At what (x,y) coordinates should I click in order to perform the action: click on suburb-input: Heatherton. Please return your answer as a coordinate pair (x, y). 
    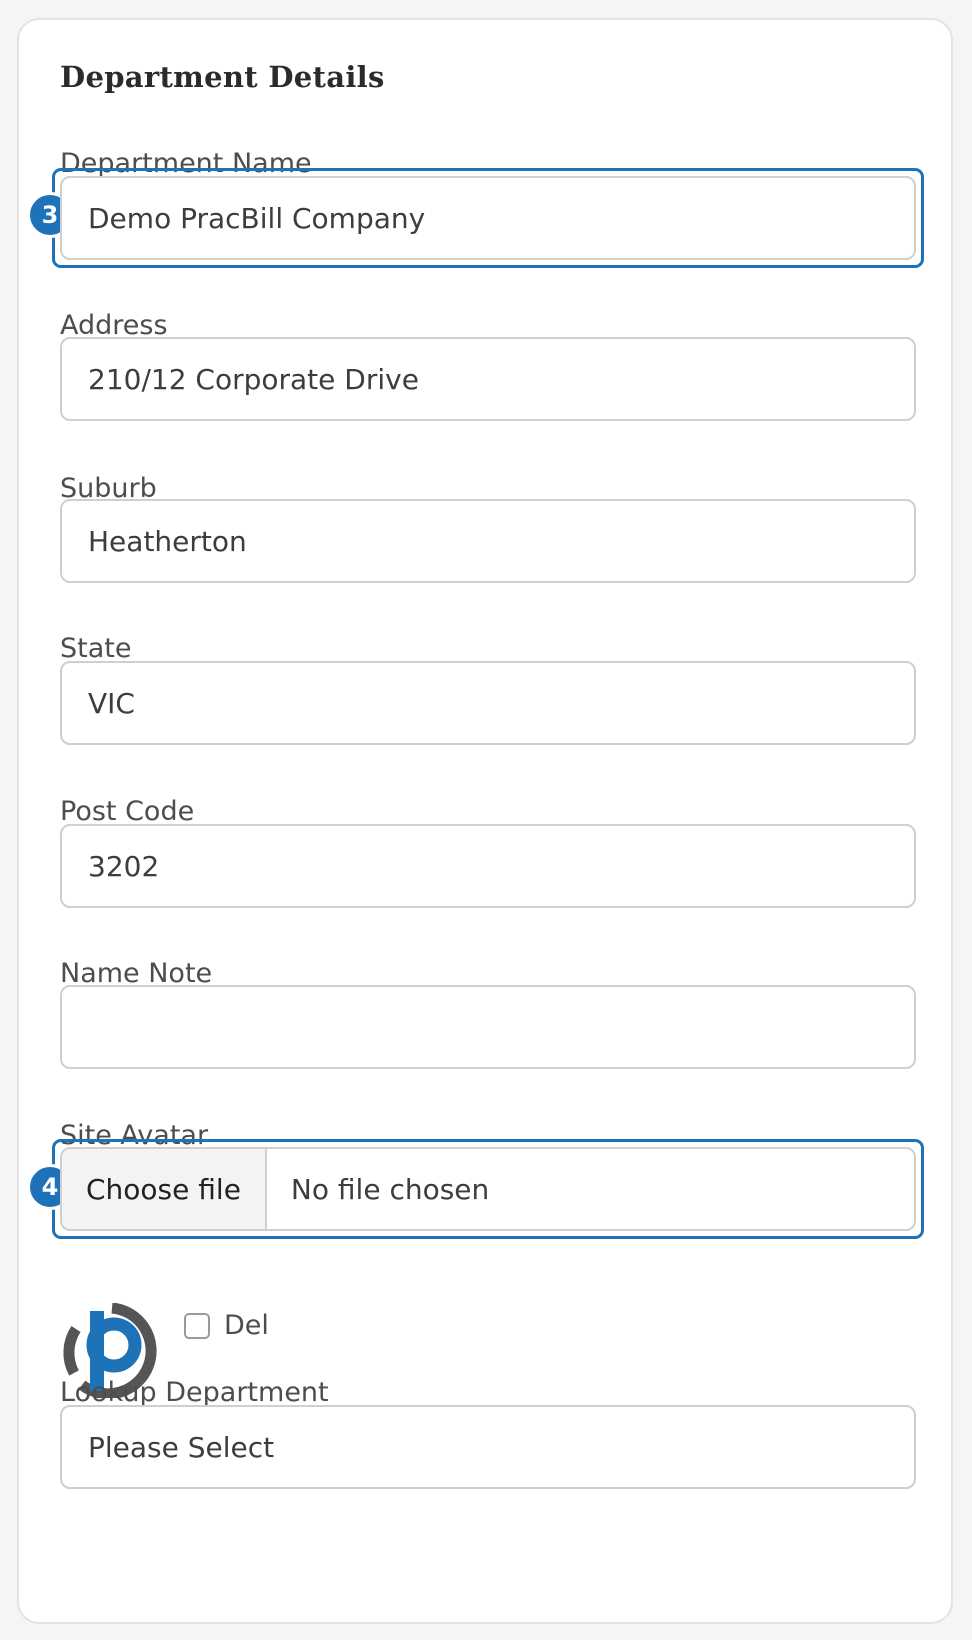
    Looking at the image, I should click on (488, 541).